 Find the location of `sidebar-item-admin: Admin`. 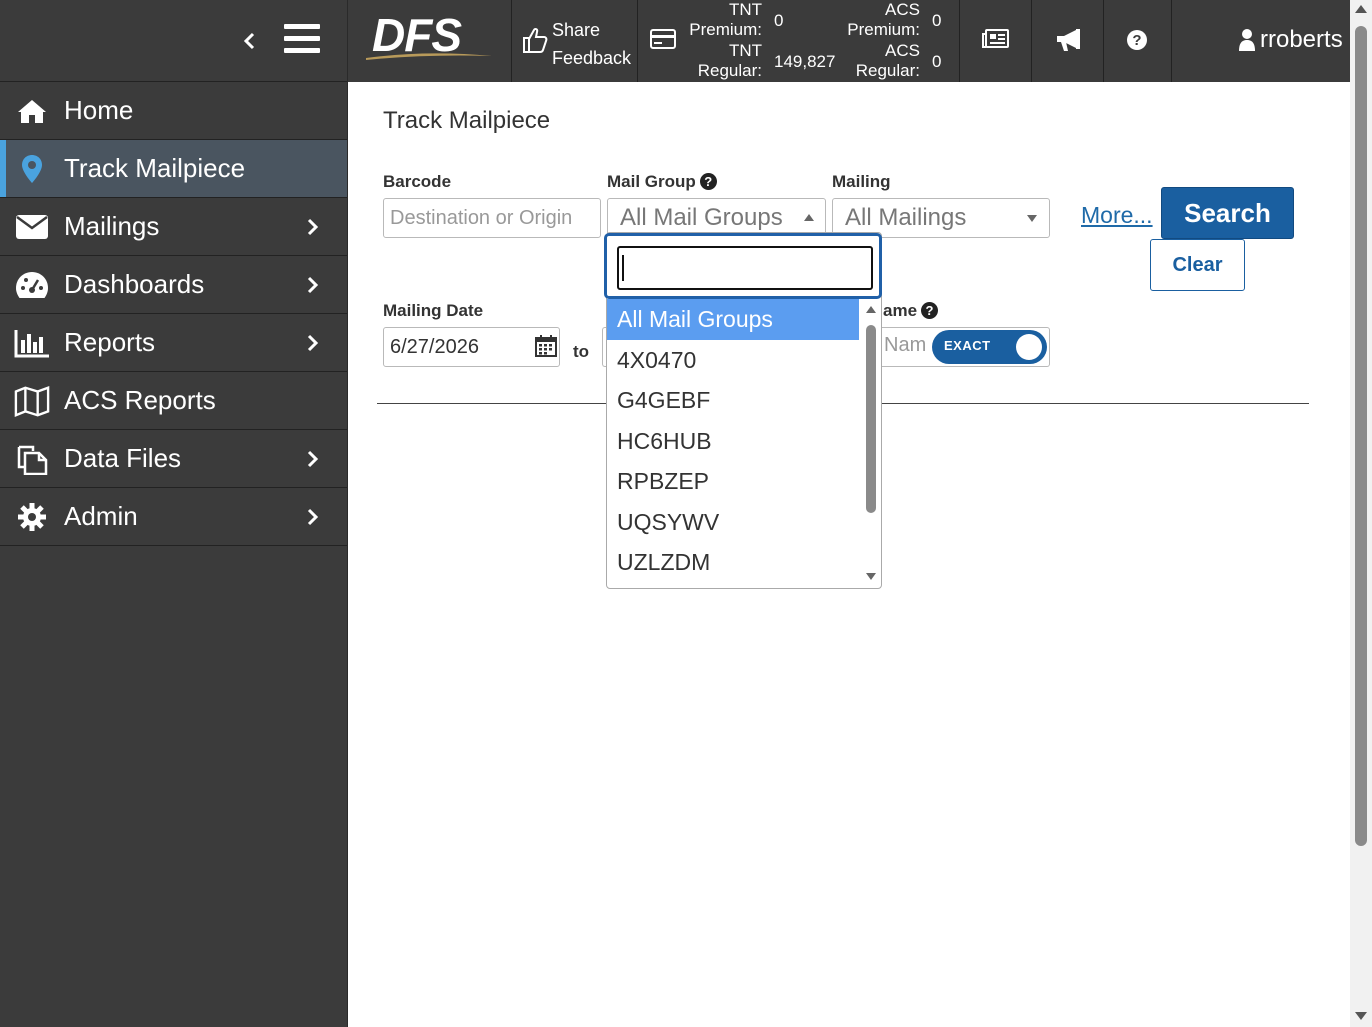

sidebar-item-admin: Admin is located at coordinates (173, 517).